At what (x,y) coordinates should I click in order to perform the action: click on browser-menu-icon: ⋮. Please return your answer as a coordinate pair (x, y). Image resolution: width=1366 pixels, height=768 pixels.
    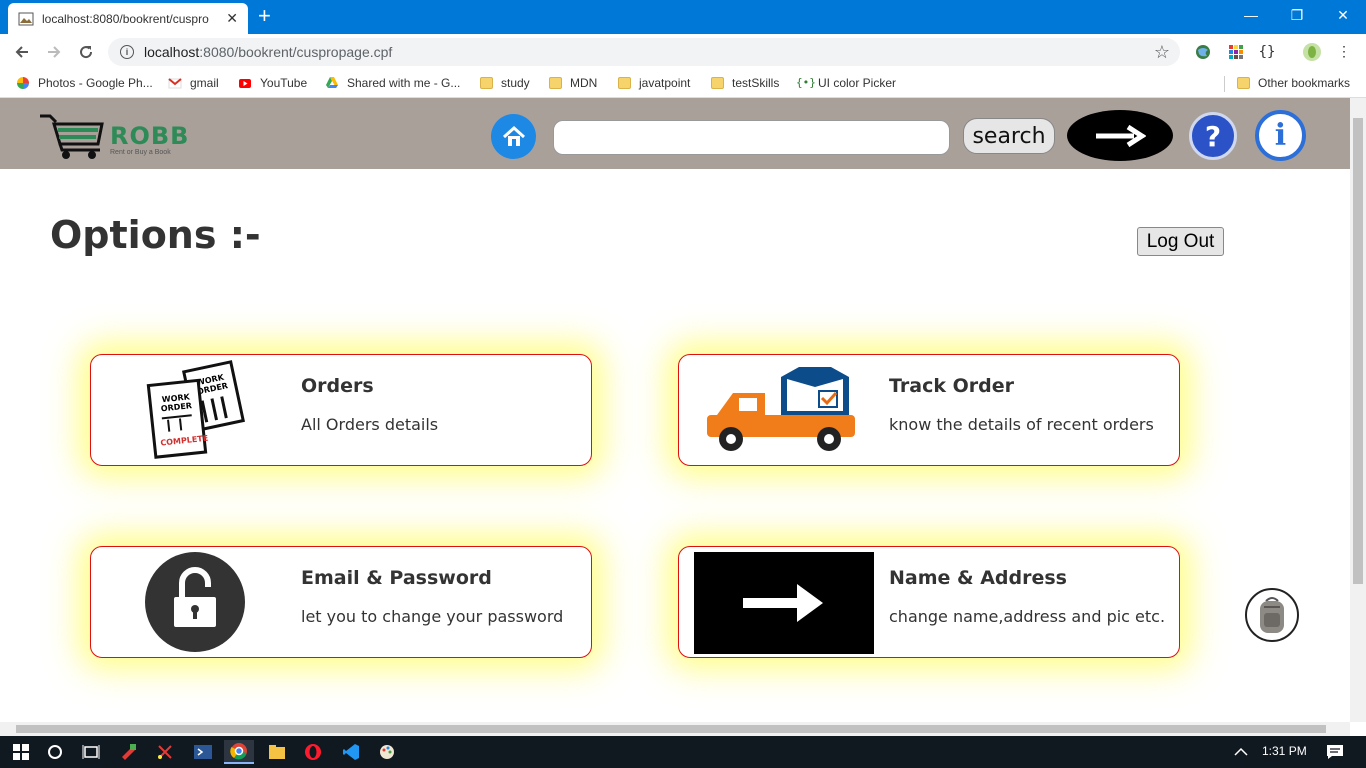
    Looking at the image, I should click on (1344, 52).